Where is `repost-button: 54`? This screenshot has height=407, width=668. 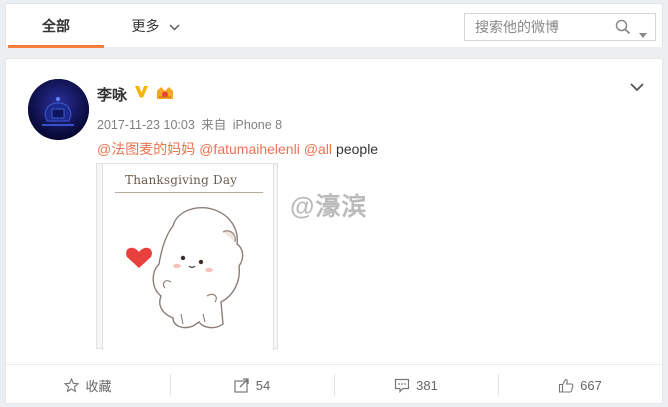 repost-button: 54 is located at coordinates (252, 385).